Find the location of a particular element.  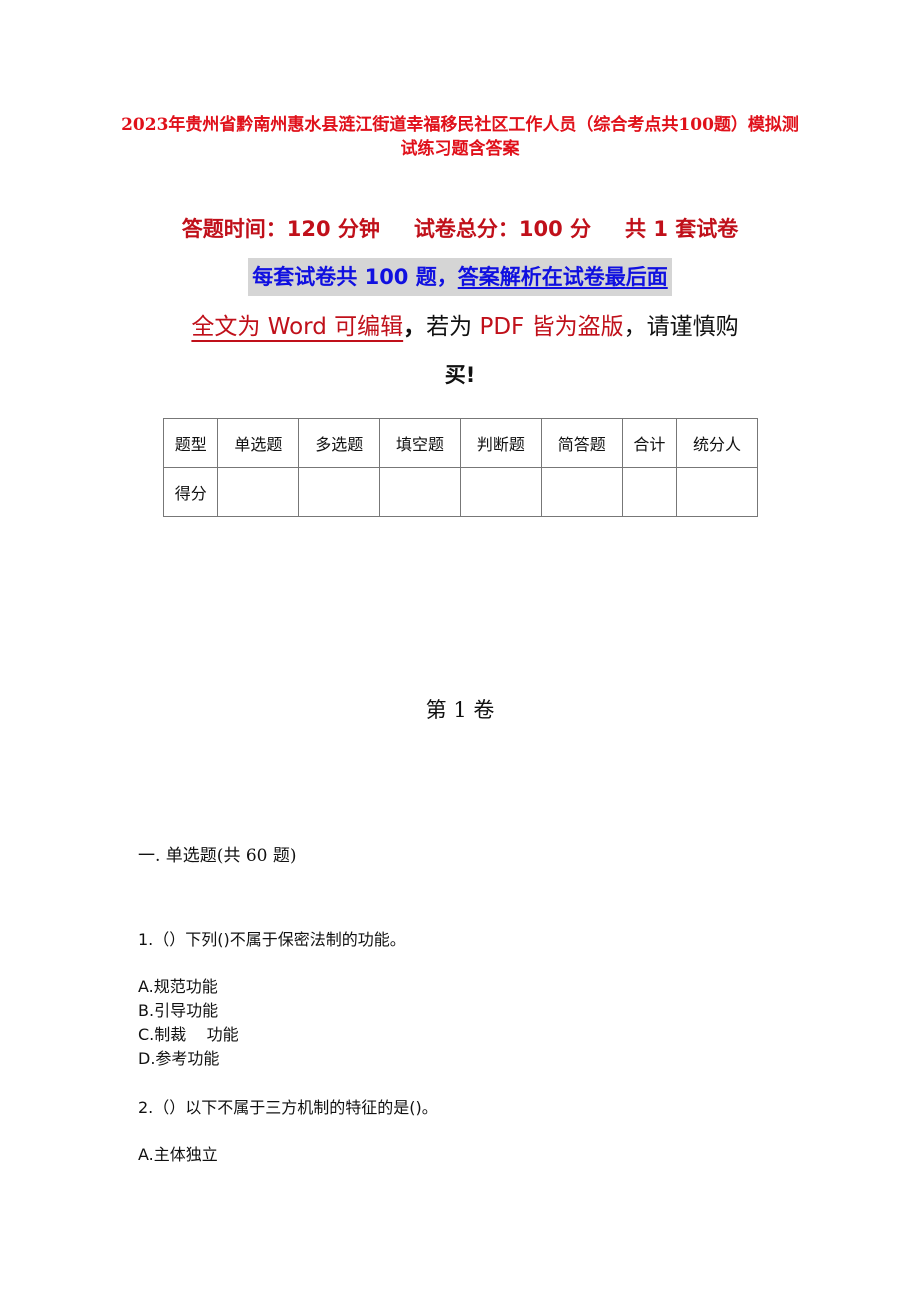

exam-time: 答题时间：120 分钟 is located at coordinates (280, 229).